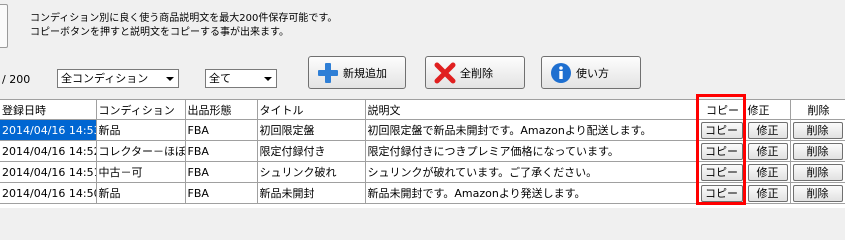  What do you see at coordinates (311, 172) in the screenshot?
I see `cell-title: シュリンク破れ` at bounding box center [311, 172].